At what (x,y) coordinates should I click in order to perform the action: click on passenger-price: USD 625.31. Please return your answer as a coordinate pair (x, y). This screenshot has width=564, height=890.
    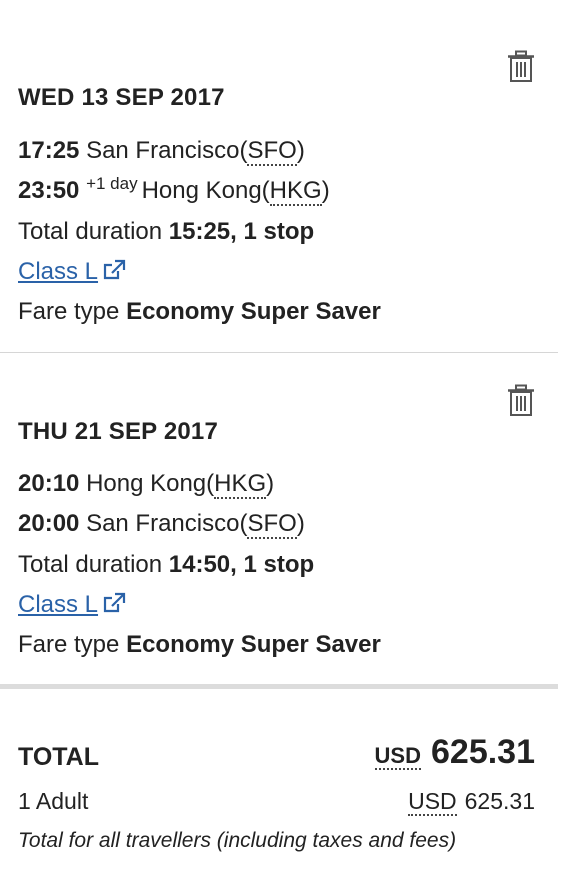
    Looking at the image, I should click on (471, 802).